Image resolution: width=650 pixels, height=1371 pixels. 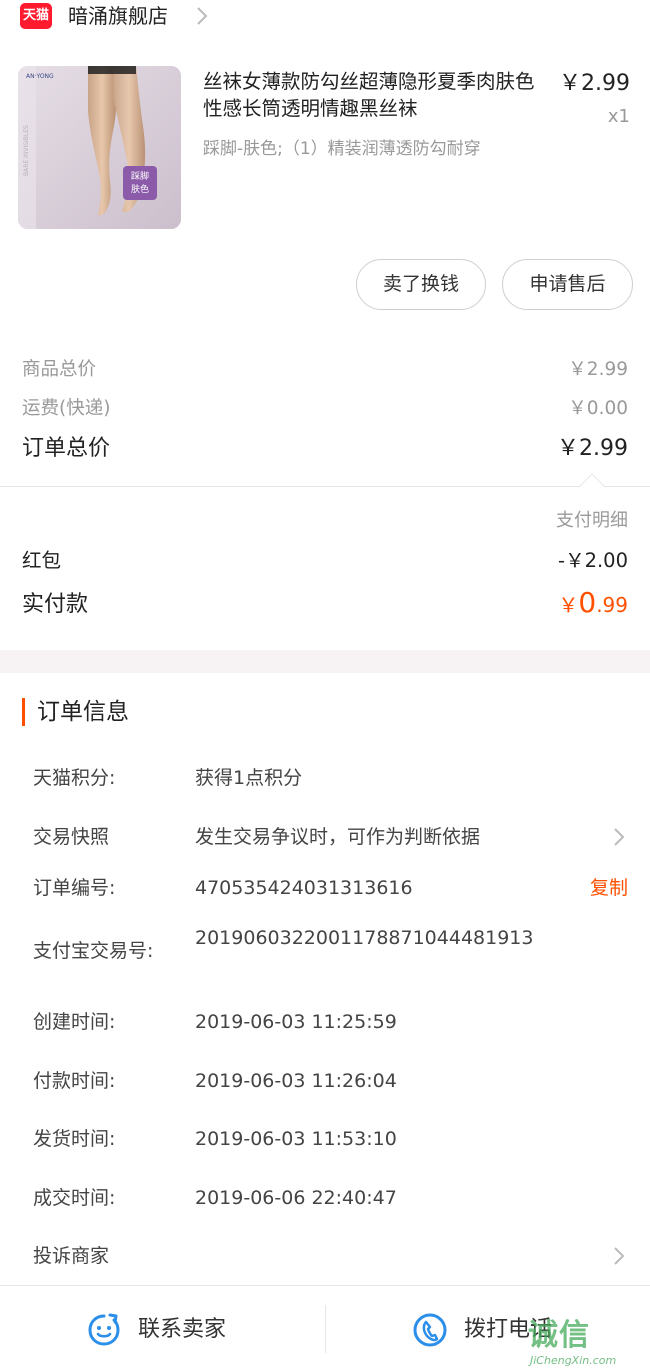 What do you see at coordinates (74, 1139) in the screenshot?
I see `shipped-time-label: 发货时间:` at bounding box center [74, 1139].